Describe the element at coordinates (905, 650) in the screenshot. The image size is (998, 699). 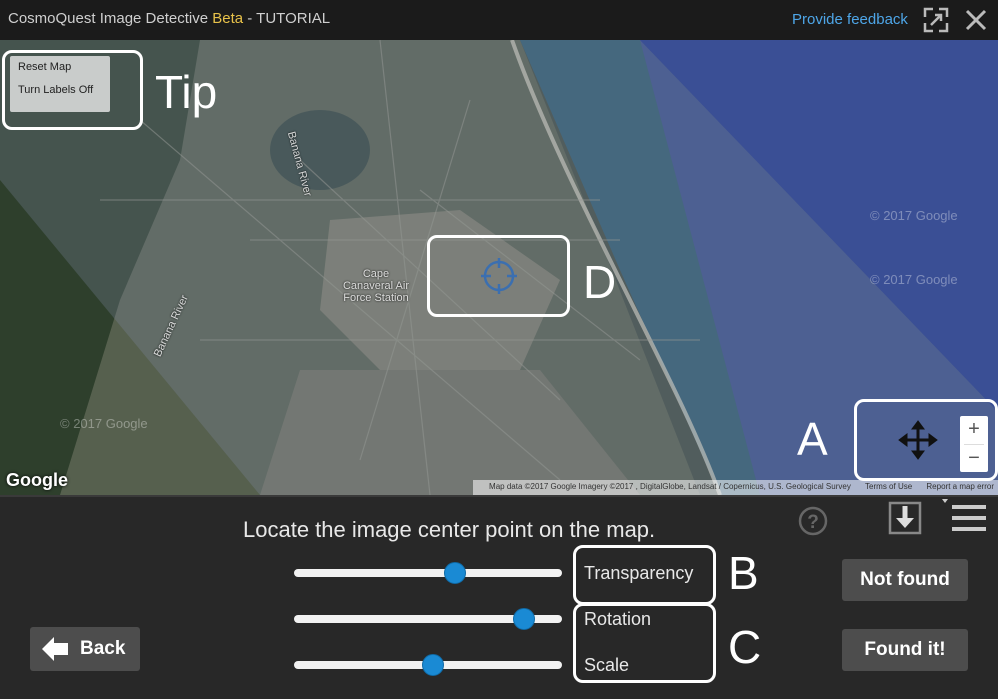
I see `found-it-button: Found it!` at that location.